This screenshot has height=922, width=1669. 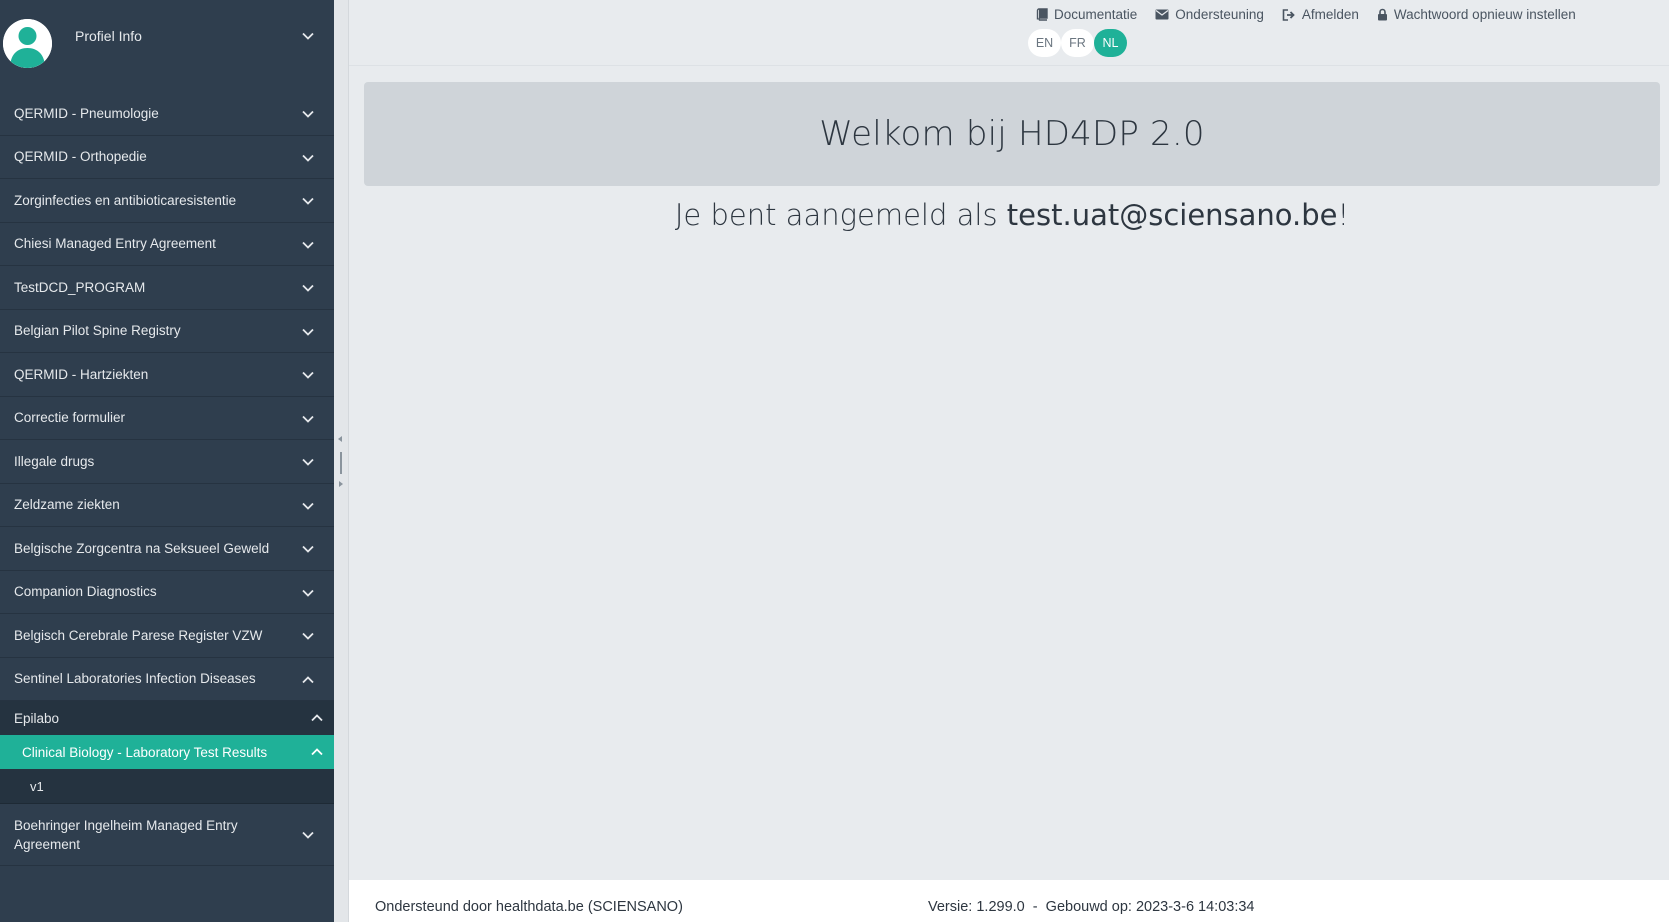 What do you see at coordinates (1110, 43) in the screenshot?
I see `language-nl-button: NL` at bounding box center [1110, 43].